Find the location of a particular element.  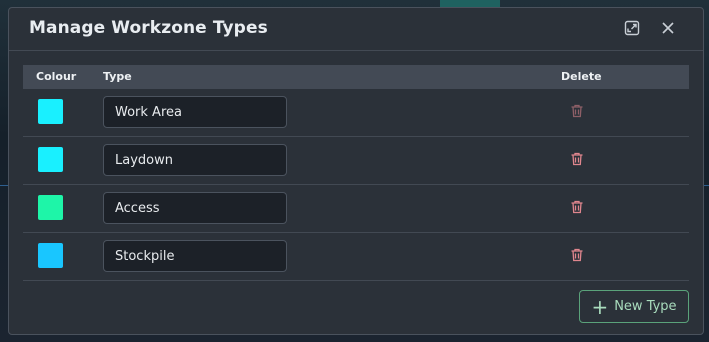

colour-column-header: Colour is located at coordinates (56, 76).